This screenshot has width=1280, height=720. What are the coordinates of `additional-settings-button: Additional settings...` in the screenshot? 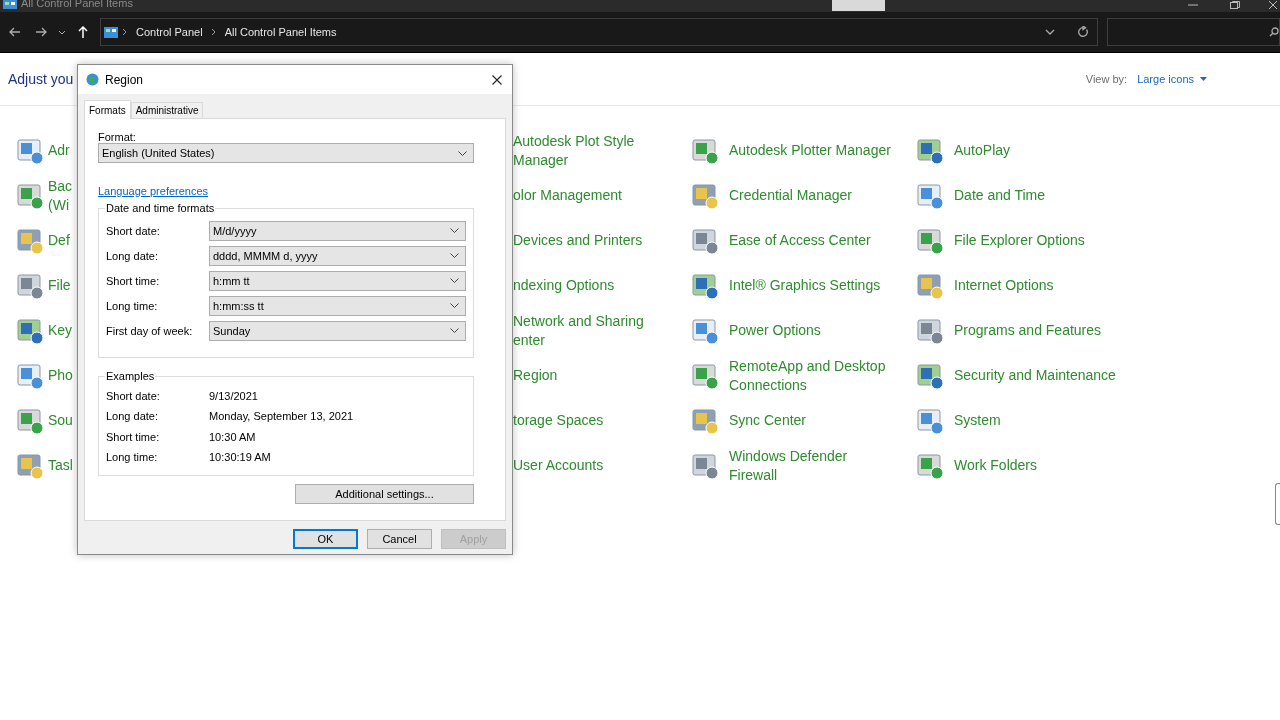 It's located at (384, 494).